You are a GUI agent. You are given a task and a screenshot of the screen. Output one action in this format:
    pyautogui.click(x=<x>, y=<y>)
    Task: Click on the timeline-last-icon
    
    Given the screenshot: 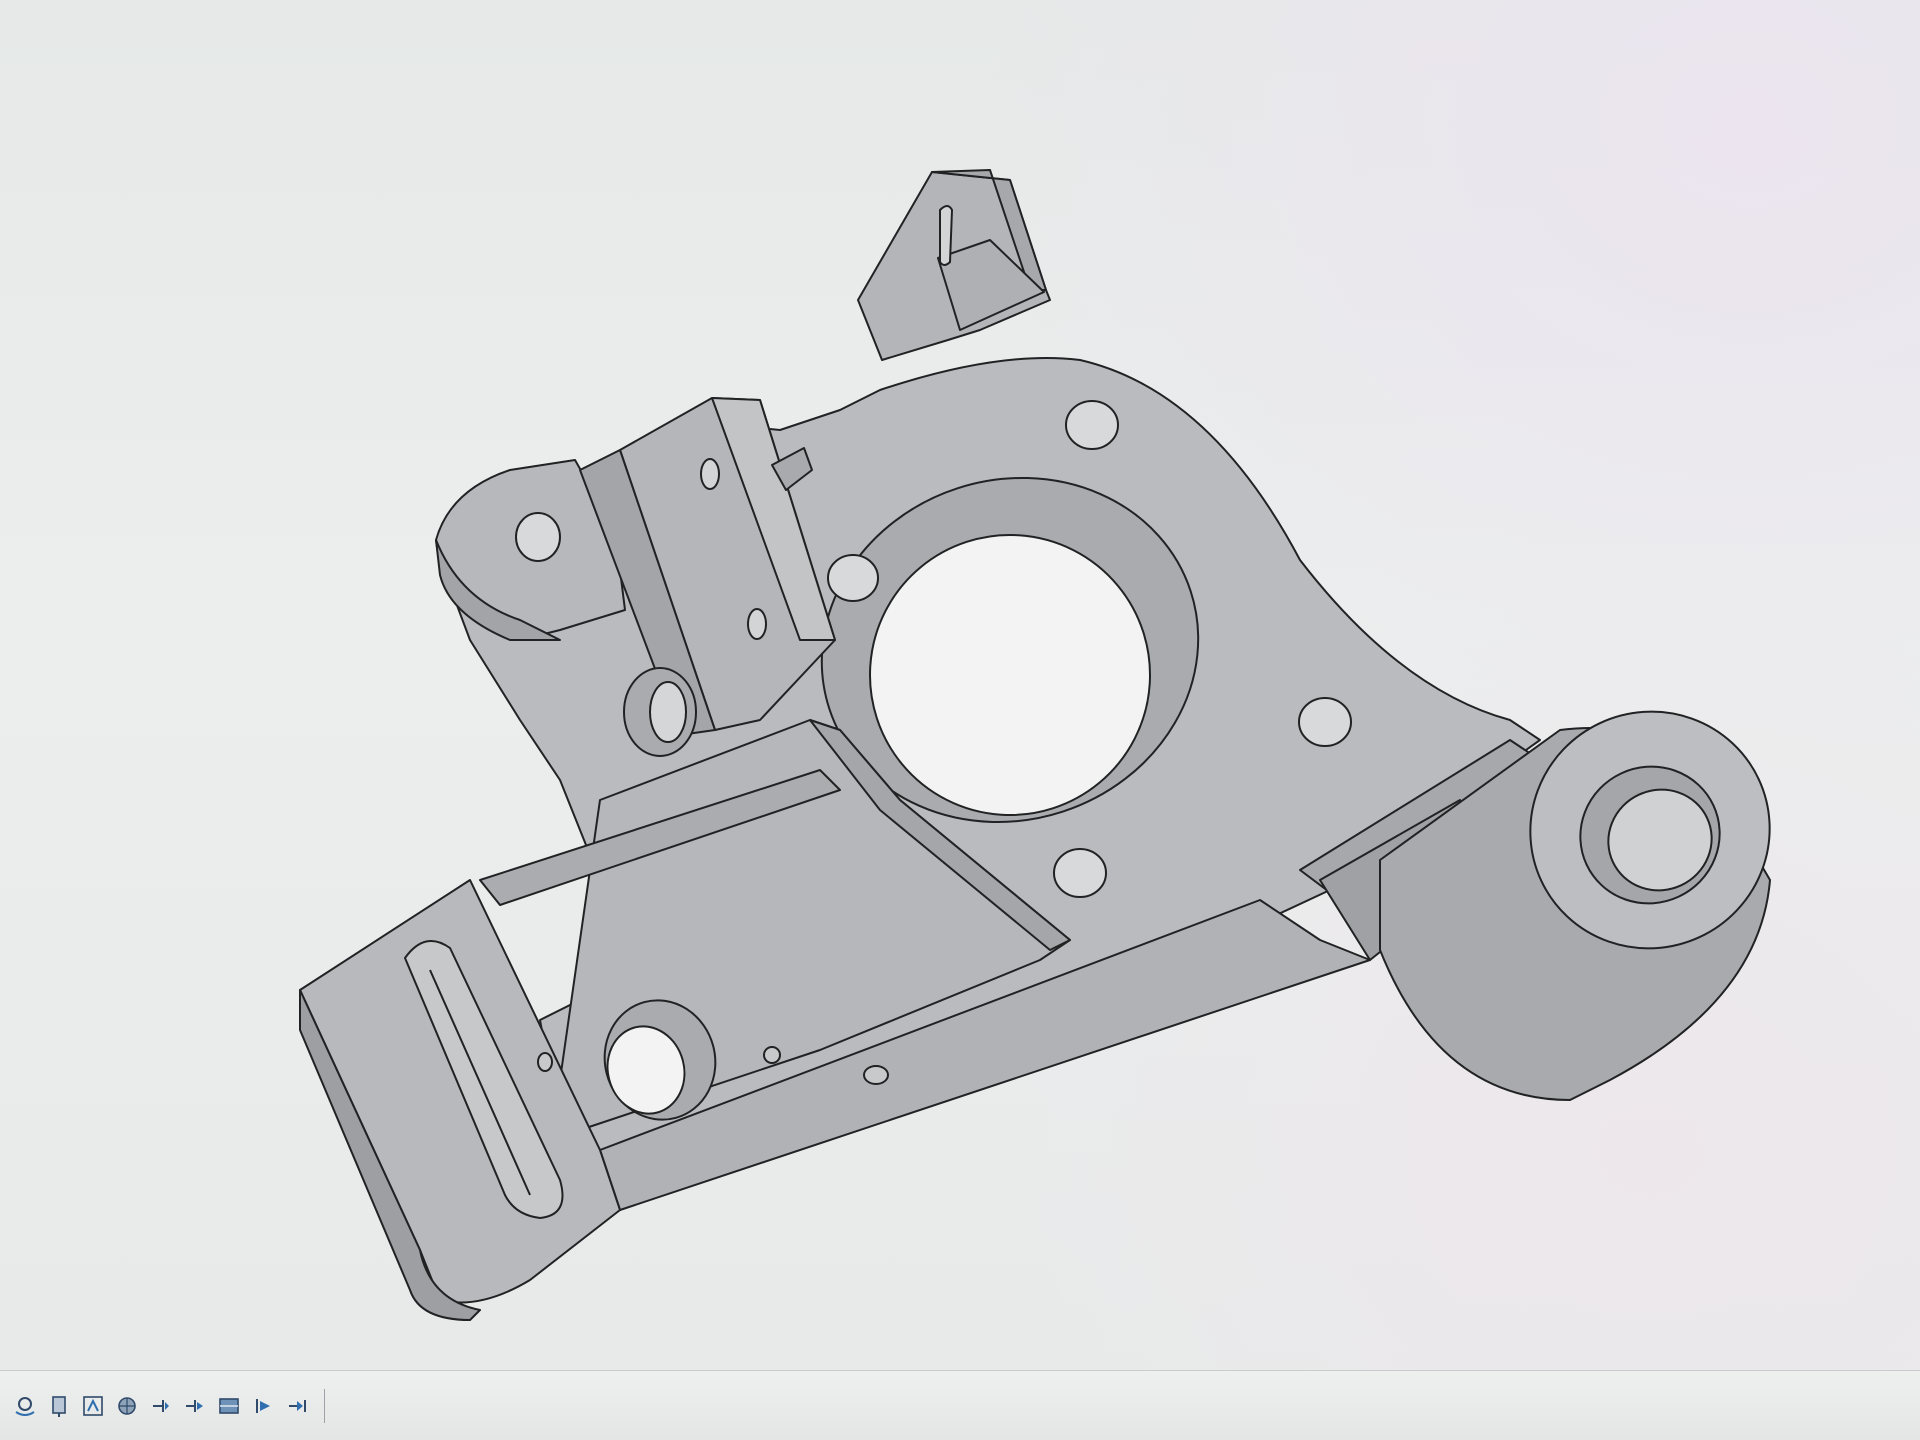 What is the action you would take?
    pyautogui.click(x=297, y=1405)
    